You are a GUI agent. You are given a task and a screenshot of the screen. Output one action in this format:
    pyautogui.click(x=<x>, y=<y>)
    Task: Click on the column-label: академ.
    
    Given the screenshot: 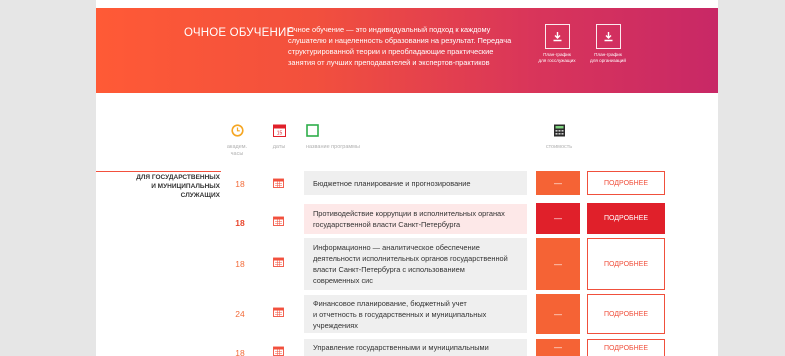 What is the action you would take?
    pyautogui.click(x=237, y=147)
    